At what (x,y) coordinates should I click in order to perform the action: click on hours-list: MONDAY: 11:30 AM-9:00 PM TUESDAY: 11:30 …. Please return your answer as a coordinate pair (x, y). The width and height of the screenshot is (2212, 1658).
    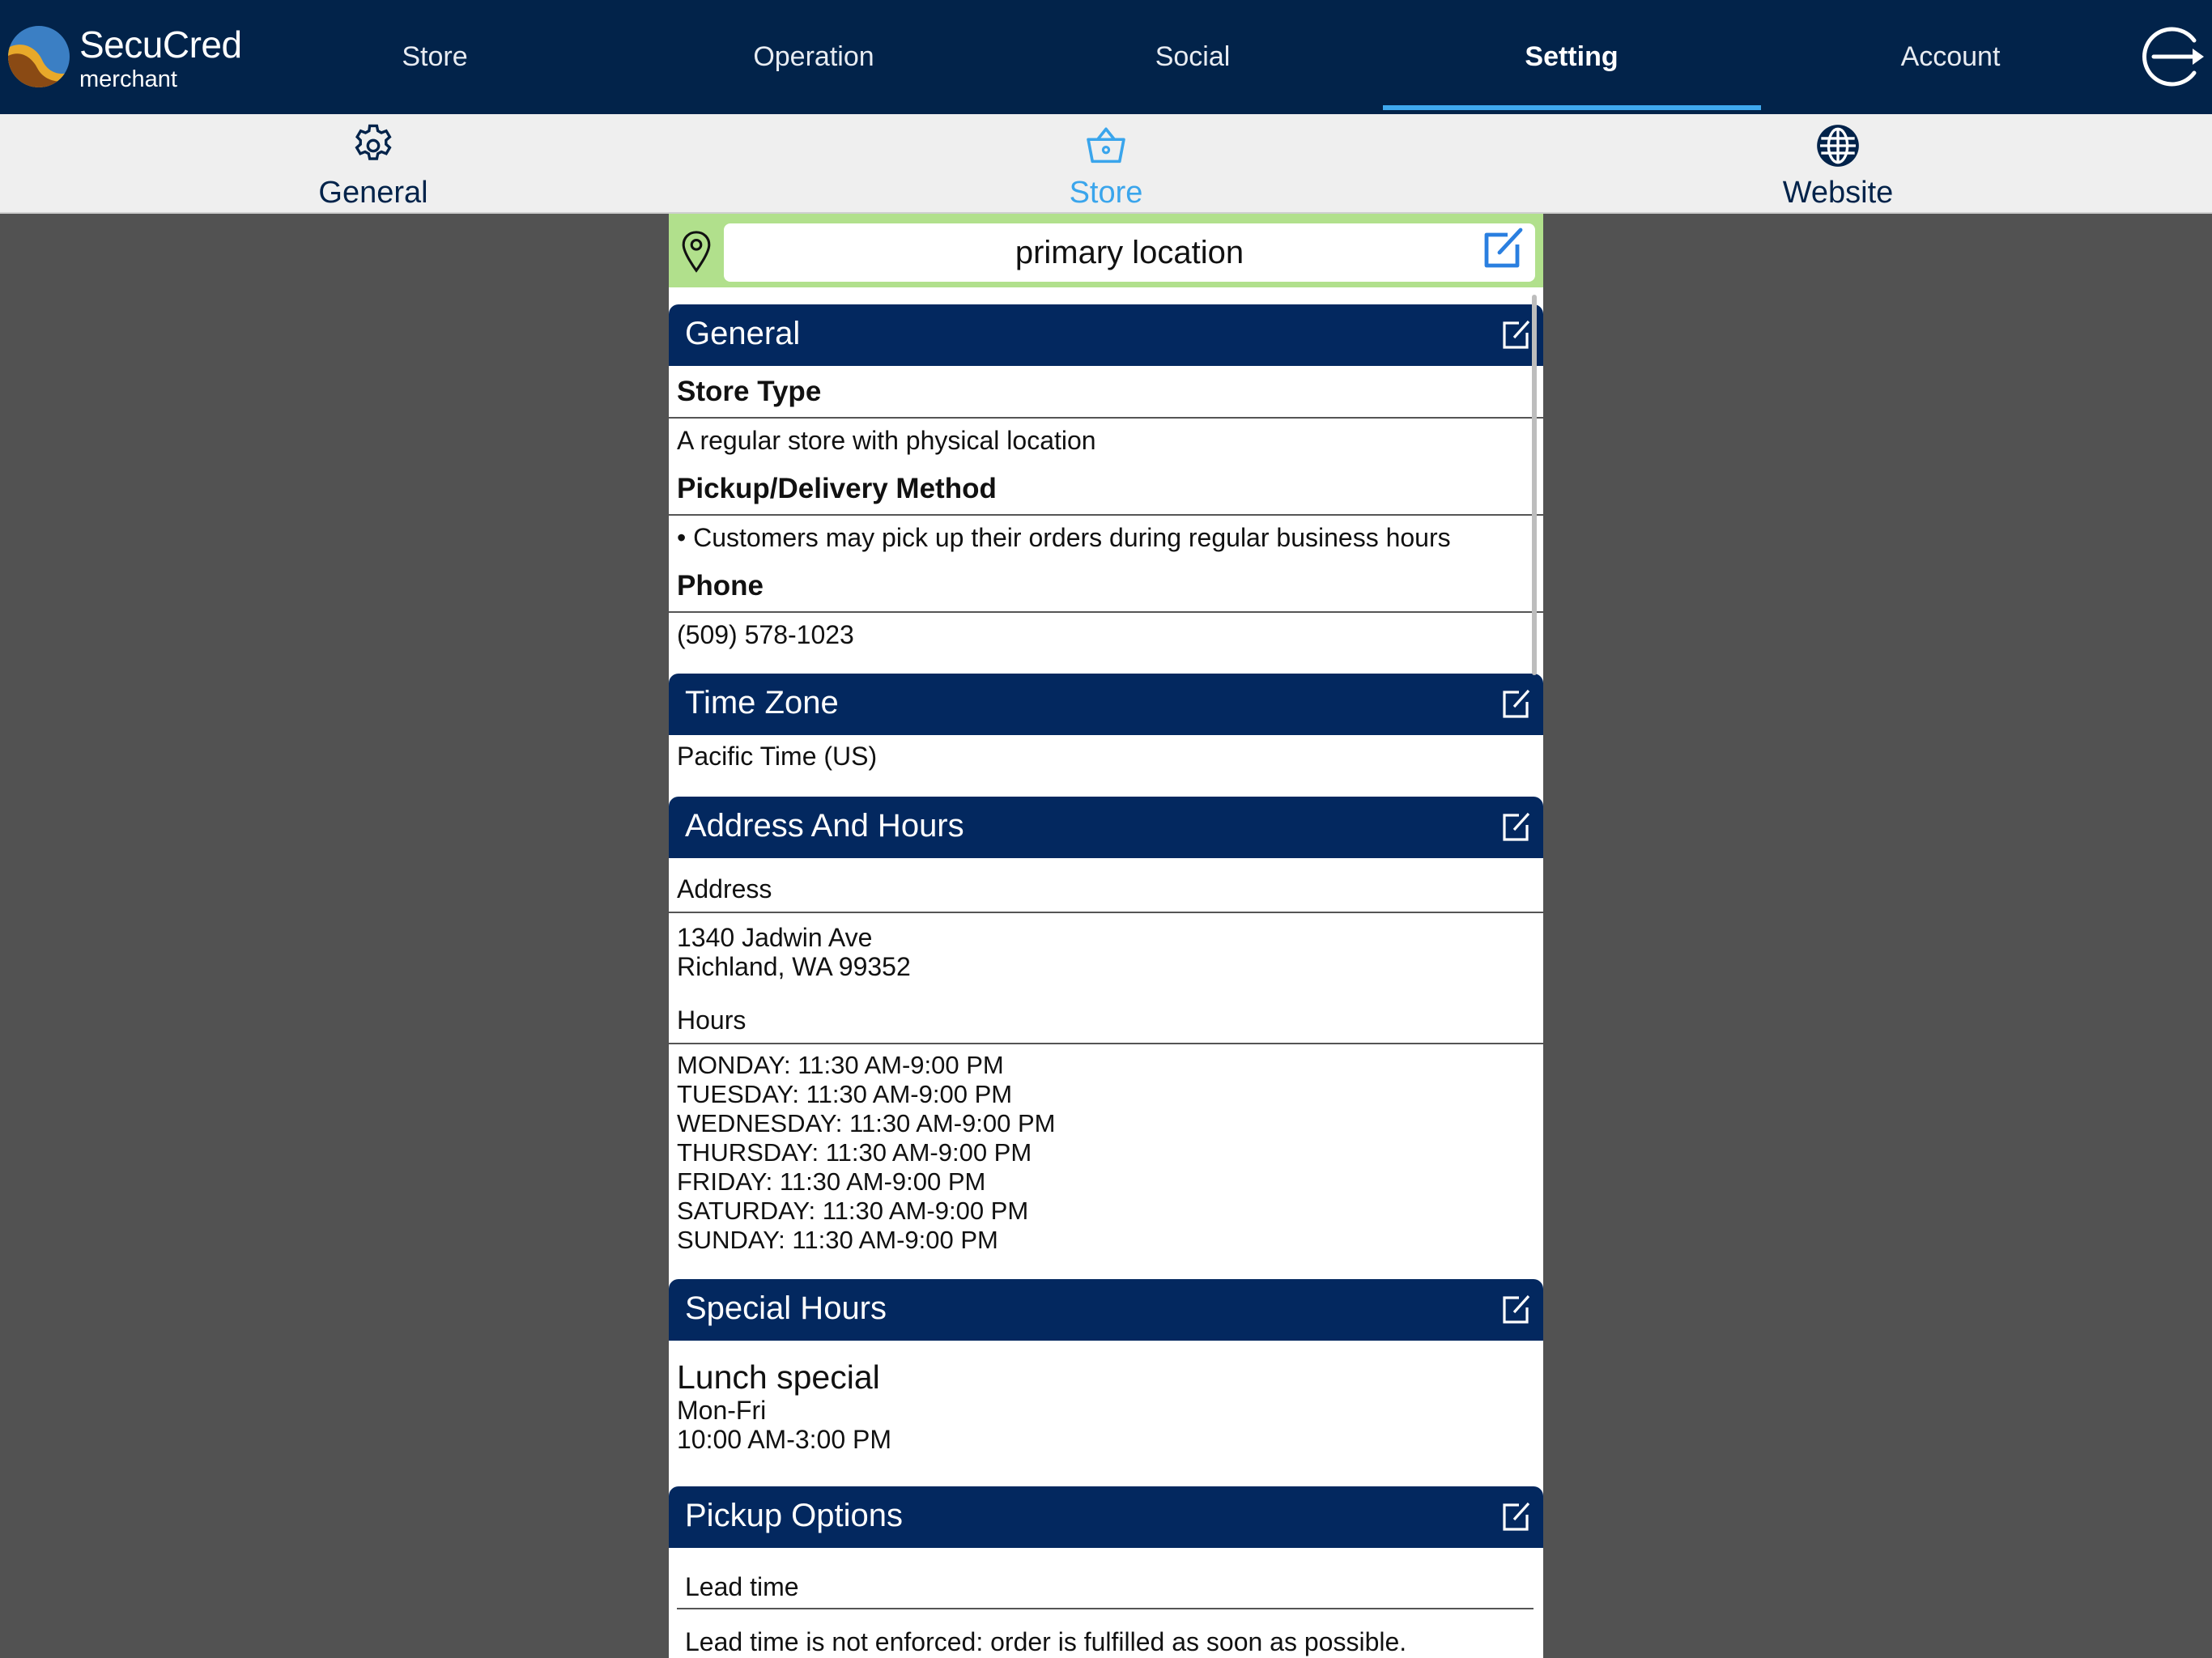
    Looking at the image, I should click on (866, 1153).